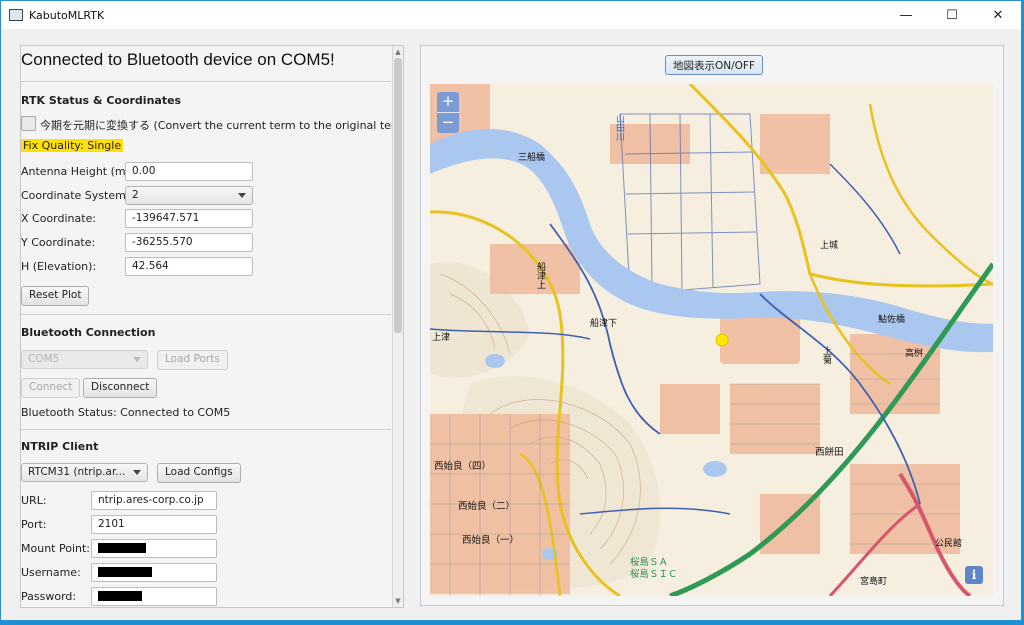  I want to click on map-label-place: 上城, so click(829, 246).